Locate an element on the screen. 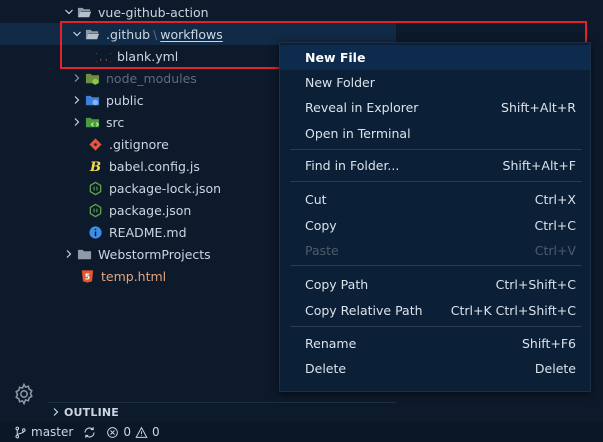 This screenshot has height=442, width=603. branch-name: master is located at coordinates (52, 432).